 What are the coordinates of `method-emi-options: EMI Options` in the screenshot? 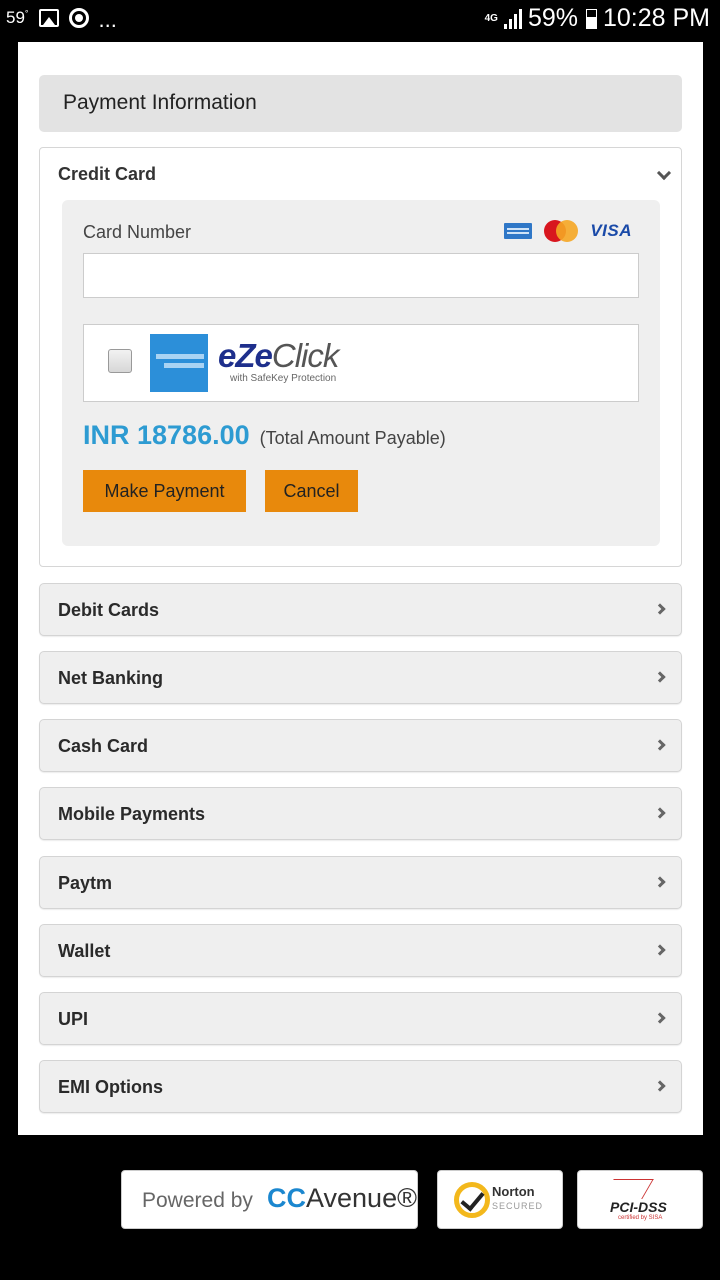 It's located at (360, 1086).